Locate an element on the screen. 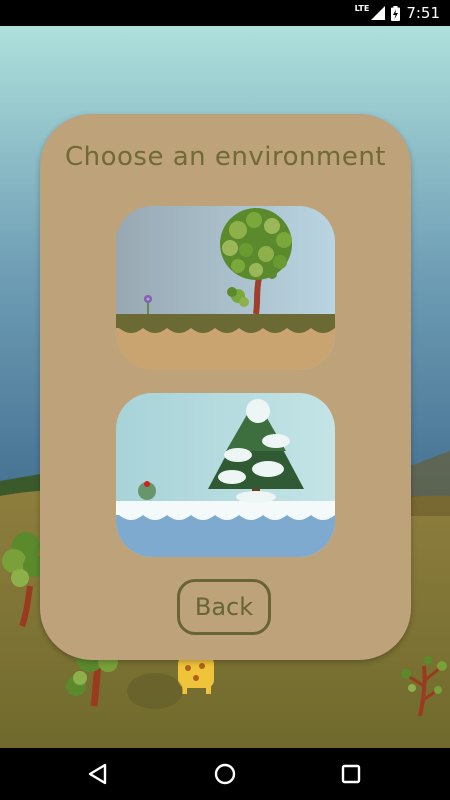 The width and height of the screenshot is (450, 800). back-triangle-icon is located at coordinates (98, 774).